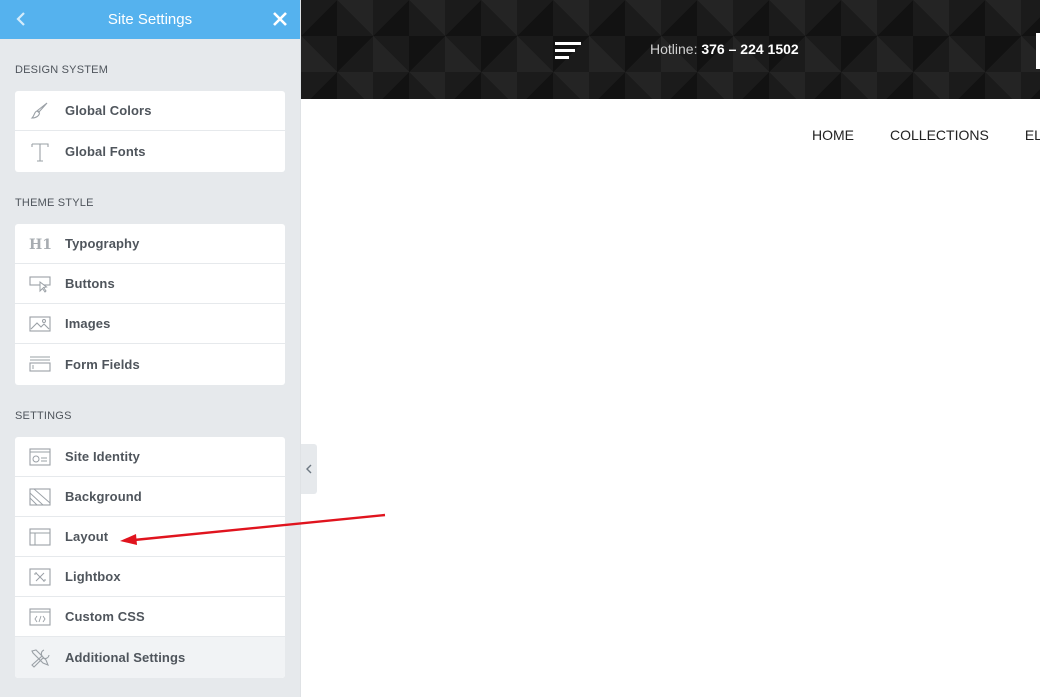 This screenshot has width=1040, height=697. I want to click on site-navigation: HOME COLLECTIONS ELEMENTS, so click(670, 130).